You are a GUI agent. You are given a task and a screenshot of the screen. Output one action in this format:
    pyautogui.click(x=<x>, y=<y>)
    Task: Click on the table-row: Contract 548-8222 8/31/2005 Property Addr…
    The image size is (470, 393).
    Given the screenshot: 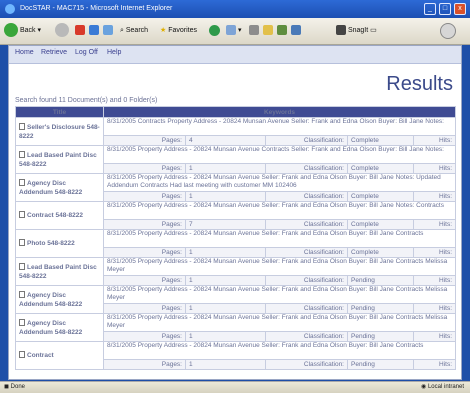 What is the action you would take?
    pyautogui.click(x=236, y=215)
    